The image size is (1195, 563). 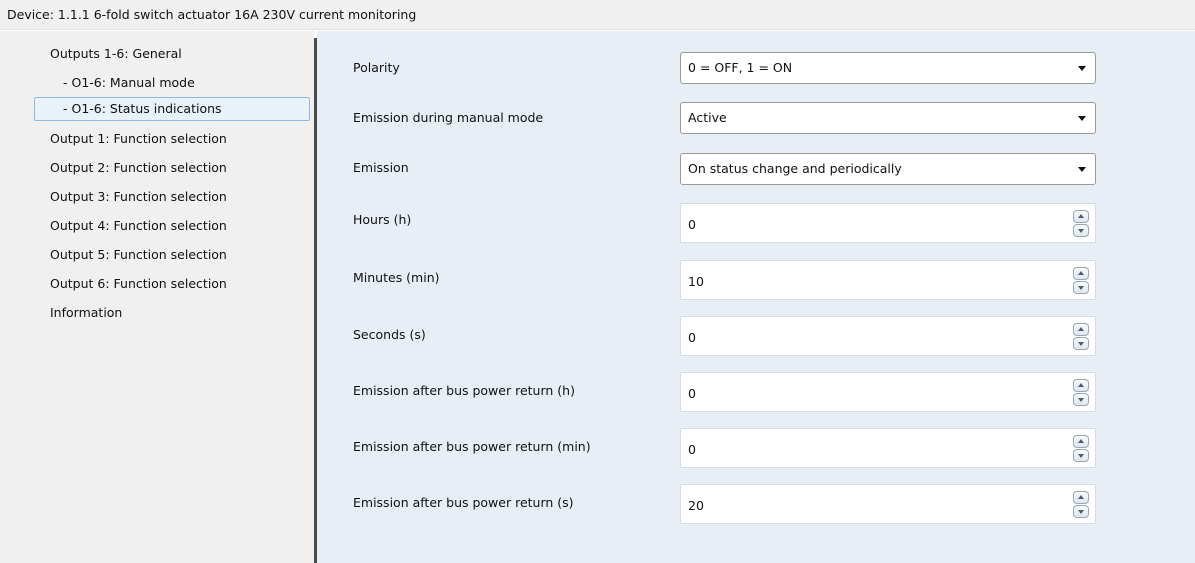 I want to click on polarity-label: Polarity, so click(x=376, y=67).